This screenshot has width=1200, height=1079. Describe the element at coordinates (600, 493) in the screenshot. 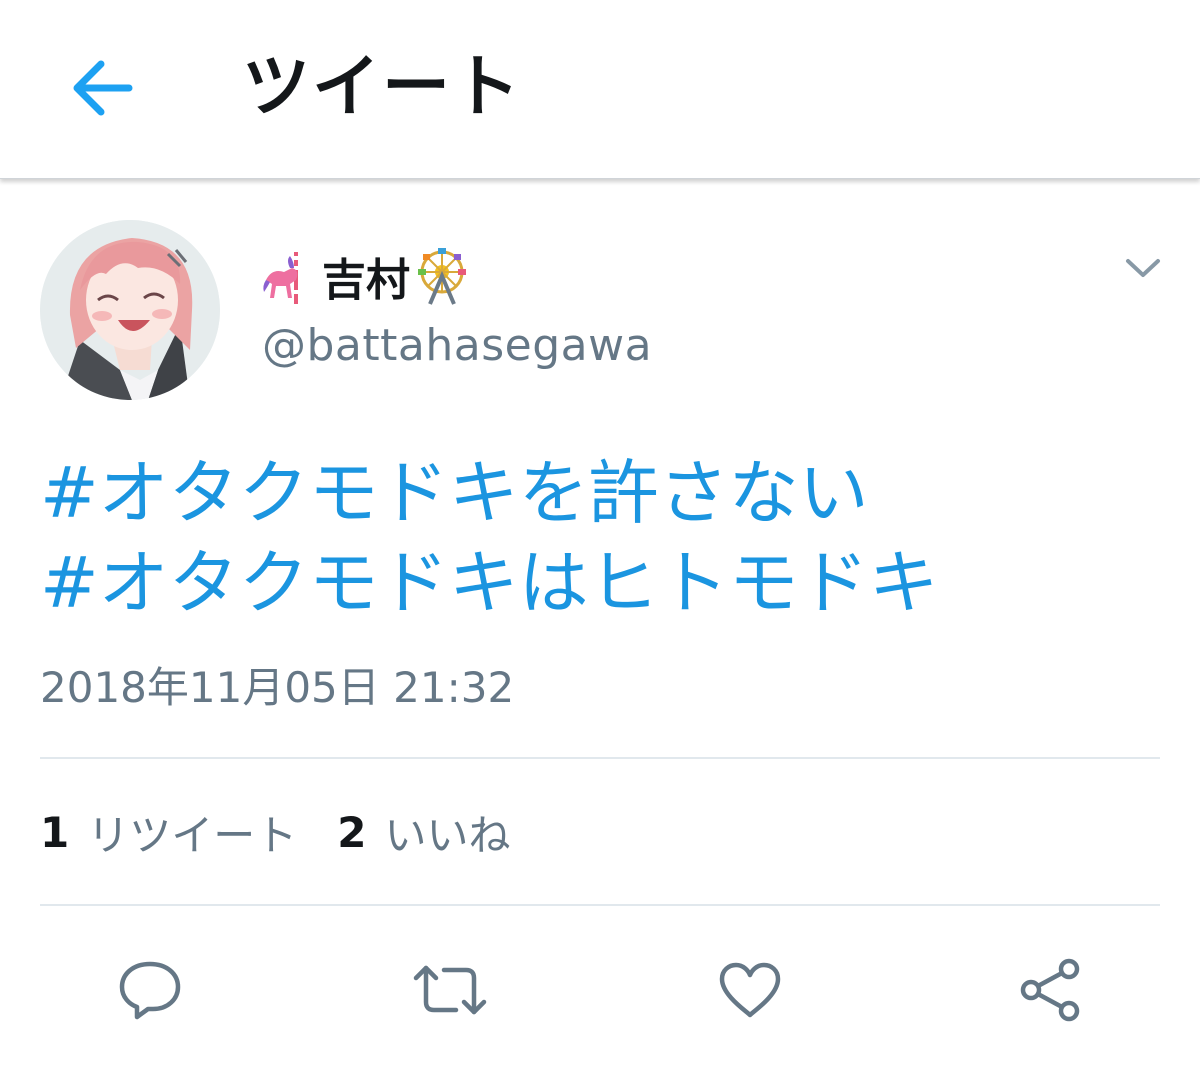

I see `hashtag-link: #オタクモドキを許さない` at that location.